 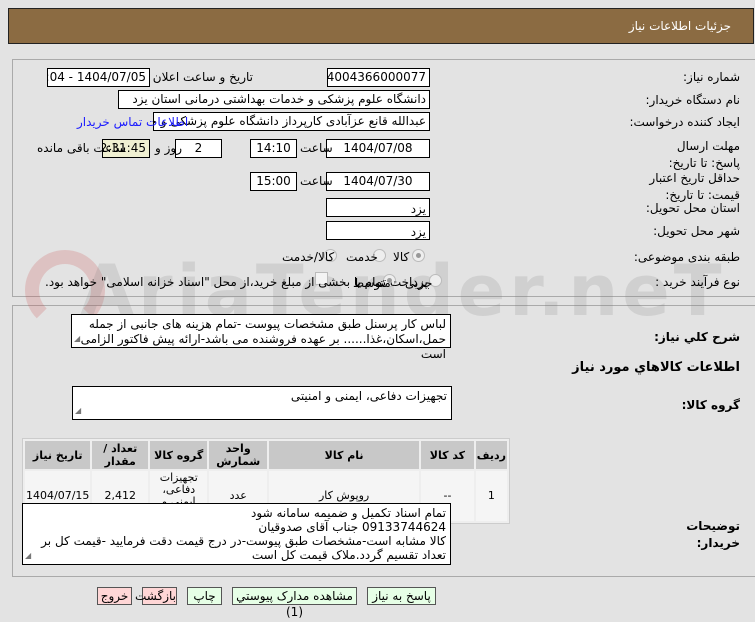 I want to click on reply-button: پاسخ به نیاز, so click(x=401, y=596).